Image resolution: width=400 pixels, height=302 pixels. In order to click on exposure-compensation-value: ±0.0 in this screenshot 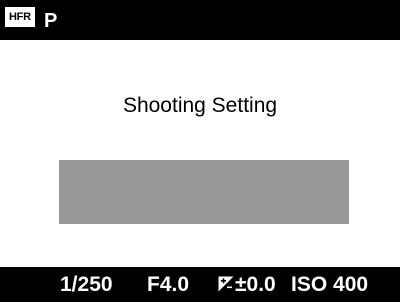, I will do `click(255, 284)`.